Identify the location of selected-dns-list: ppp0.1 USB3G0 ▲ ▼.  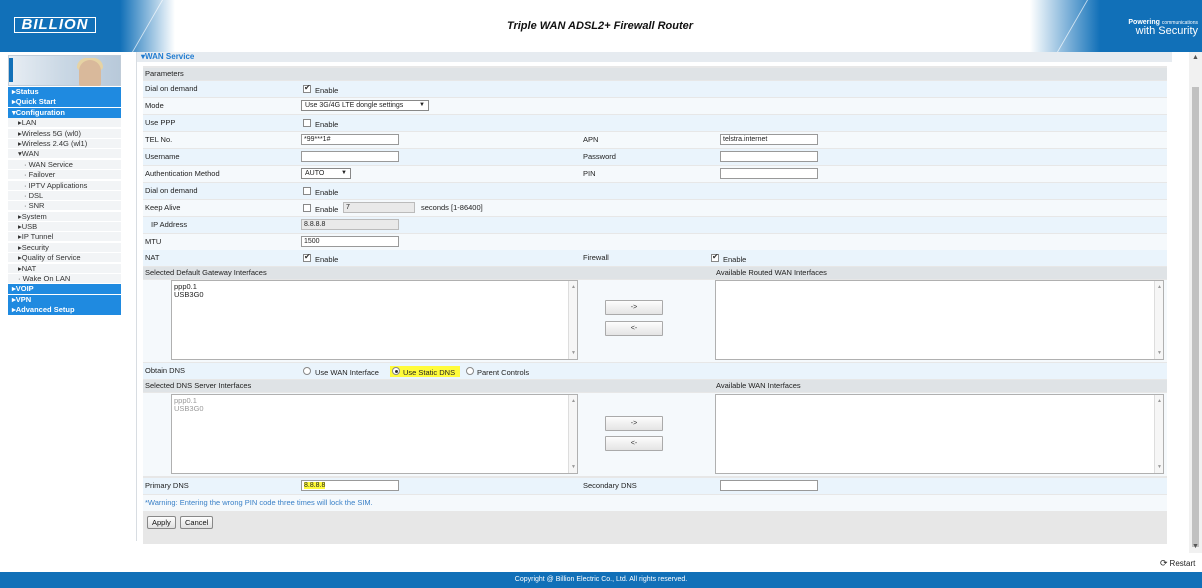
(374, 434).